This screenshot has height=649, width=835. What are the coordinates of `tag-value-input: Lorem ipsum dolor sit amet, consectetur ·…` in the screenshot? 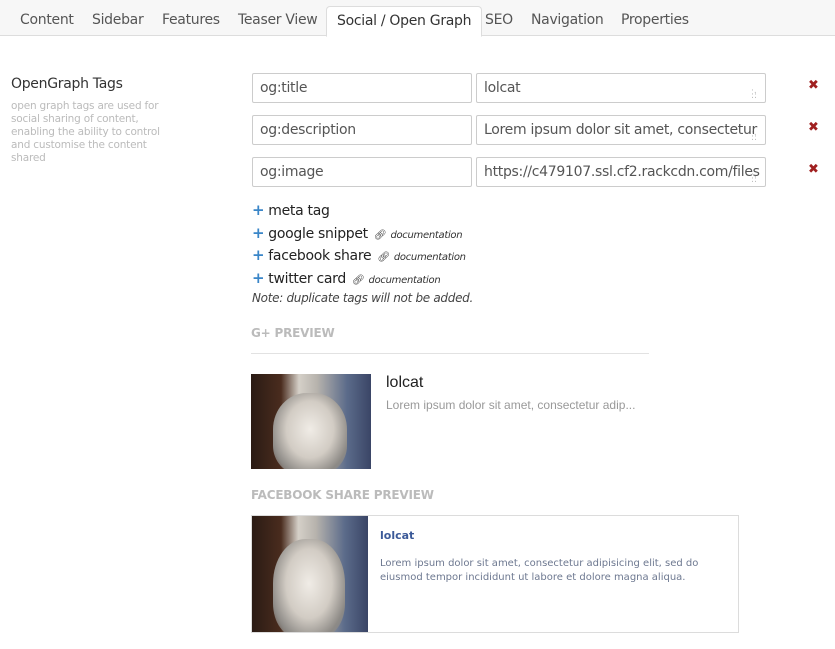 It's located at (621, 130).